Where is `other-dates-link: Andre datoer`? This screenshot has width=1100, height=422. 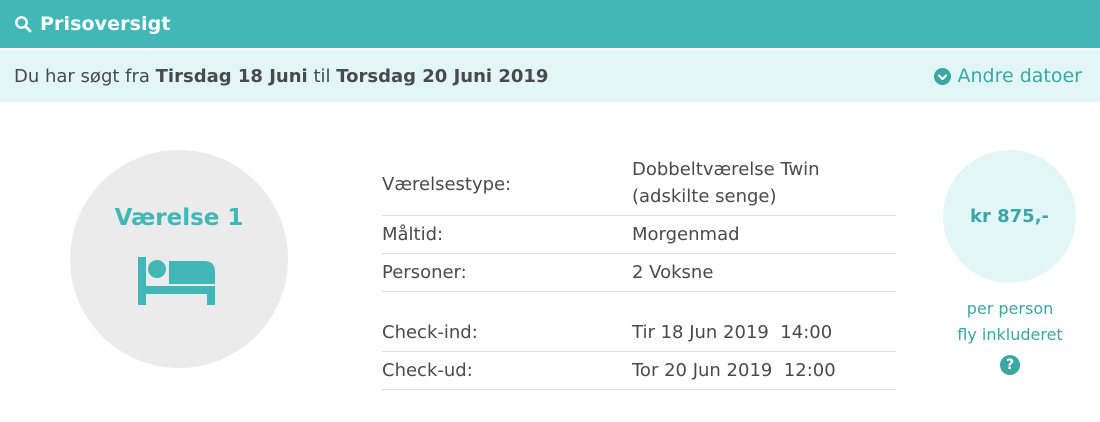 other-dates-link: Andre datoer is located at coordinates (1008, 76).